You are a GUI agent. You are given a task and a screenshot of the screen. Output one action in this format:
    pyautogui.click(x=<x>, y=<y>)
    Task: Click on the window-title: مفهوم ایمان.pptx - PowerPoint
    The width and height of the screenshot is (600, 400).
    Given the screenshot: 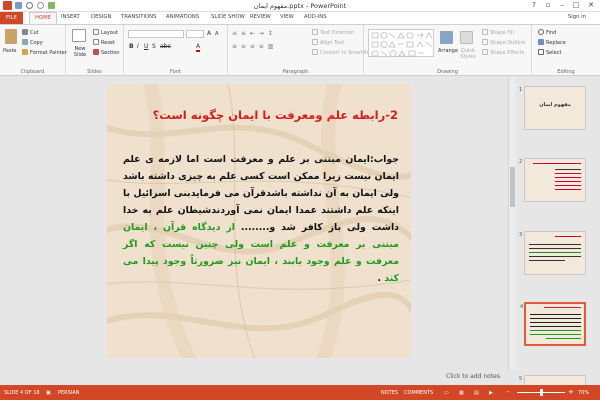 What is the action you would take?
    pyautogui.click(x=300, y=6)
    